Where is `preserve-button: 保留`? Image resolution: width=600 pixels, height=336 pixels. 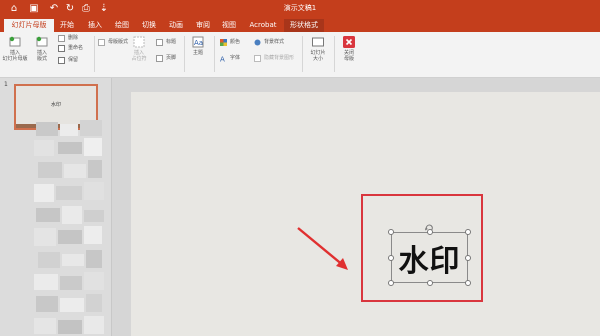 preserve-button: 保留 is located at coordinates (68, 60).